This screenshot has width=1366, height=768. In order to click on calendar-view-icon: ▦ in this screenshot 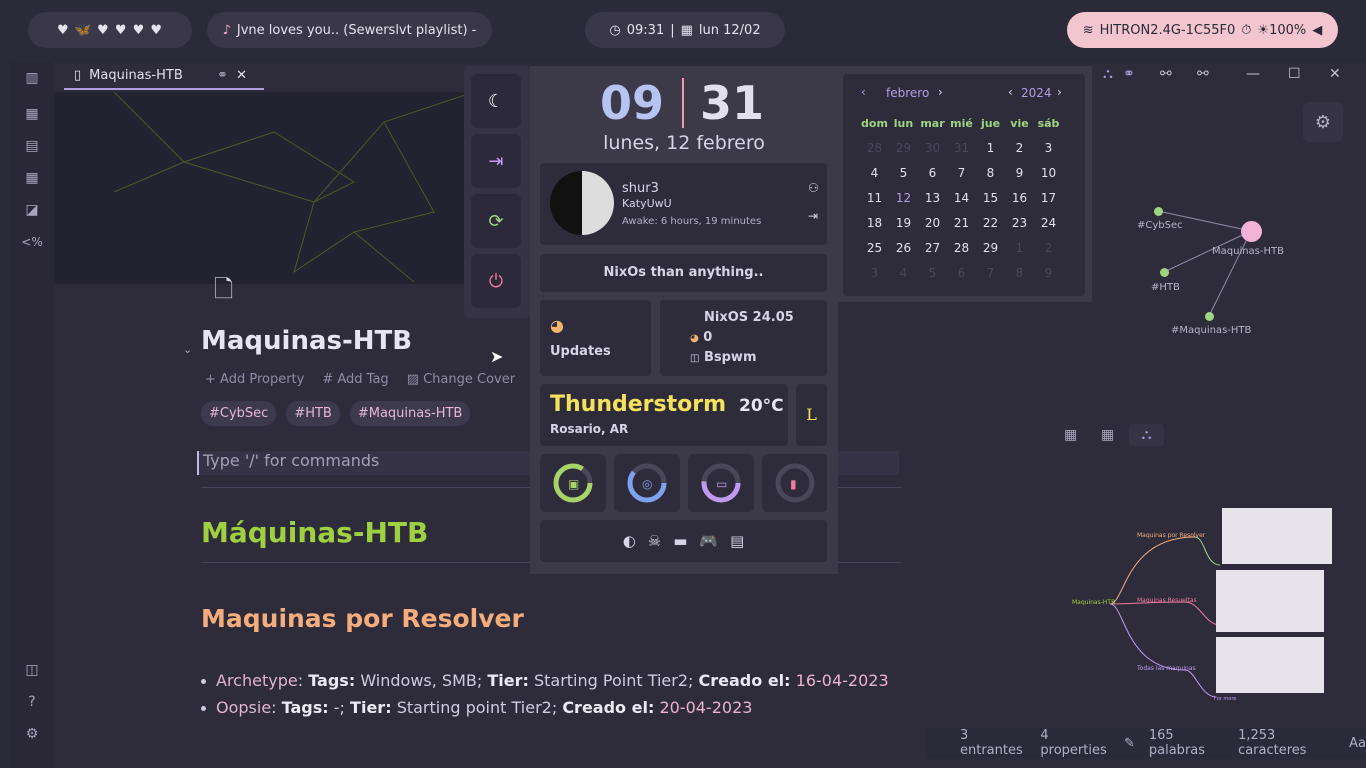, I will do `click(1070, 435)`.